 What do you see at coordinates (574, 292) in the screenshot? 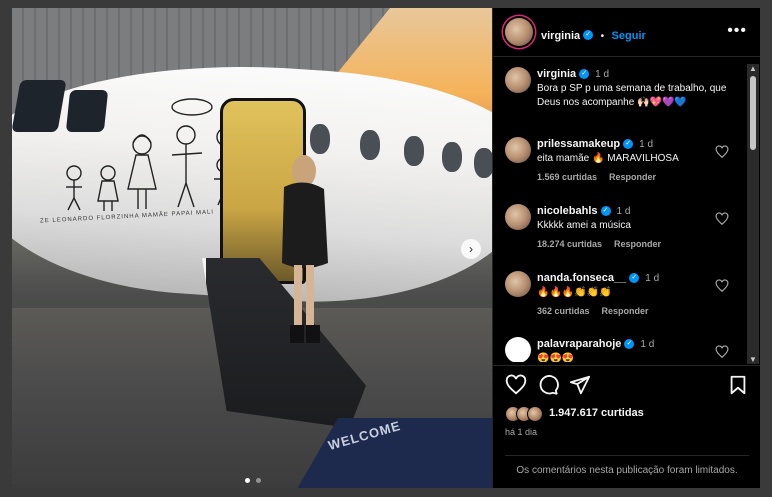
I see `comment-text: 🔥🔥🔥👏👏👏` at bounding box center [574, 292].